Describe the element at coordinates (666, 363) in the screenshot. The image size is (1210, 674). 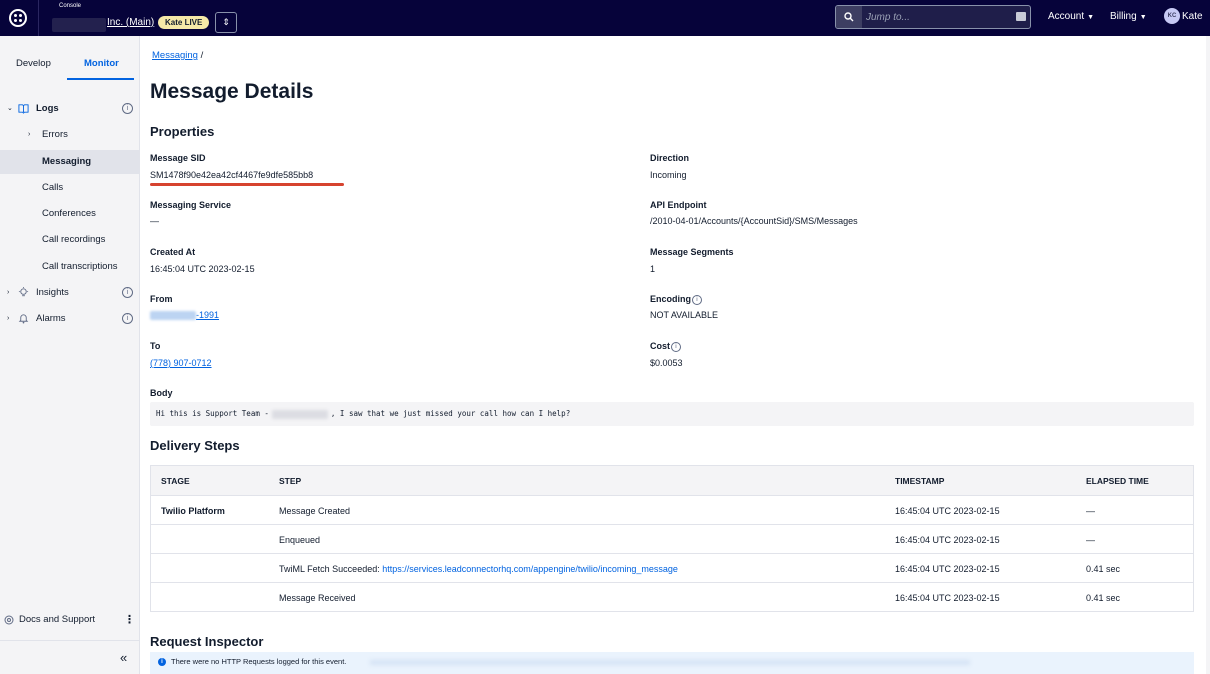
I see `cost-value: $0.0053` at that location.